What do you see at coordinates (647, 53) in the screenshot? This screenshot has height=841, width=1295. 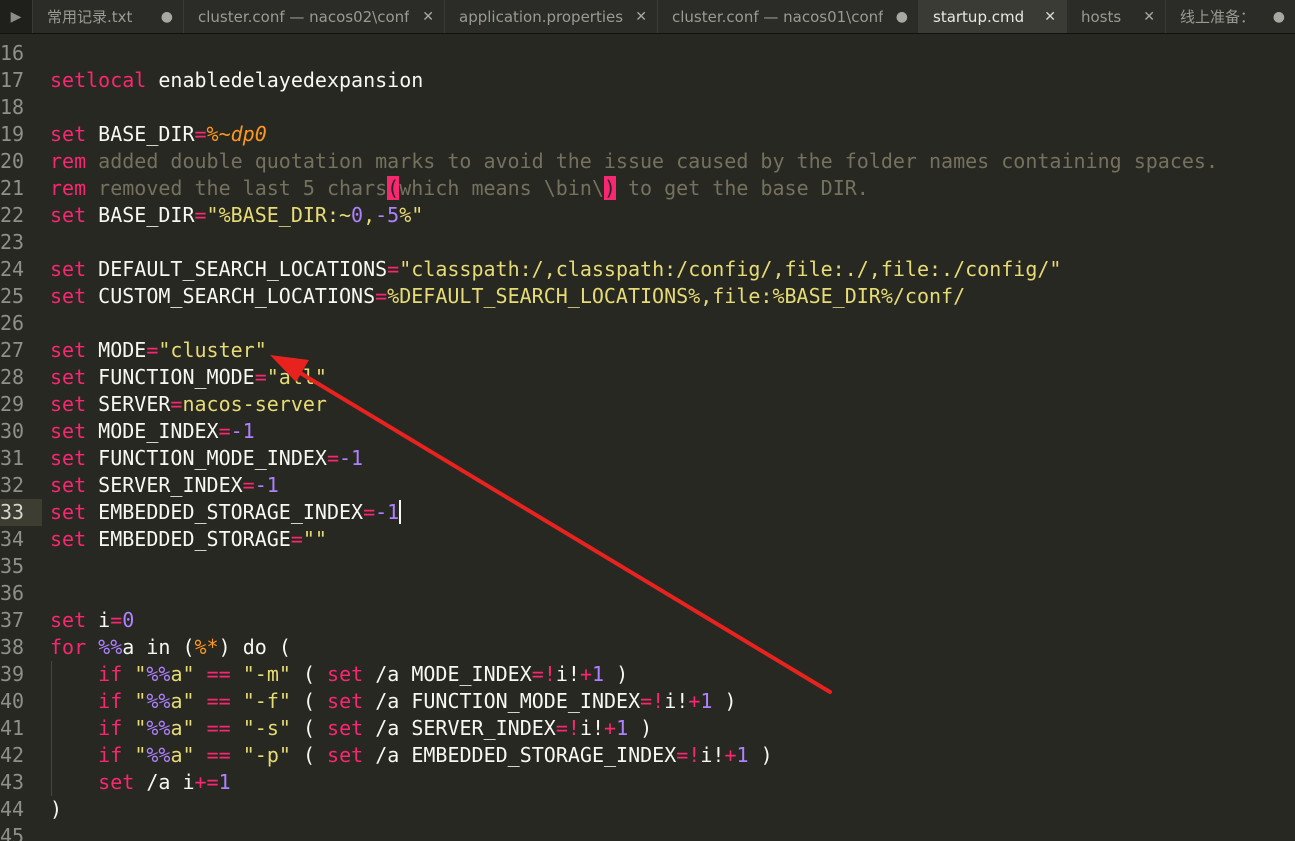 I see `code-line: 16` at bounding box center [647, 53].